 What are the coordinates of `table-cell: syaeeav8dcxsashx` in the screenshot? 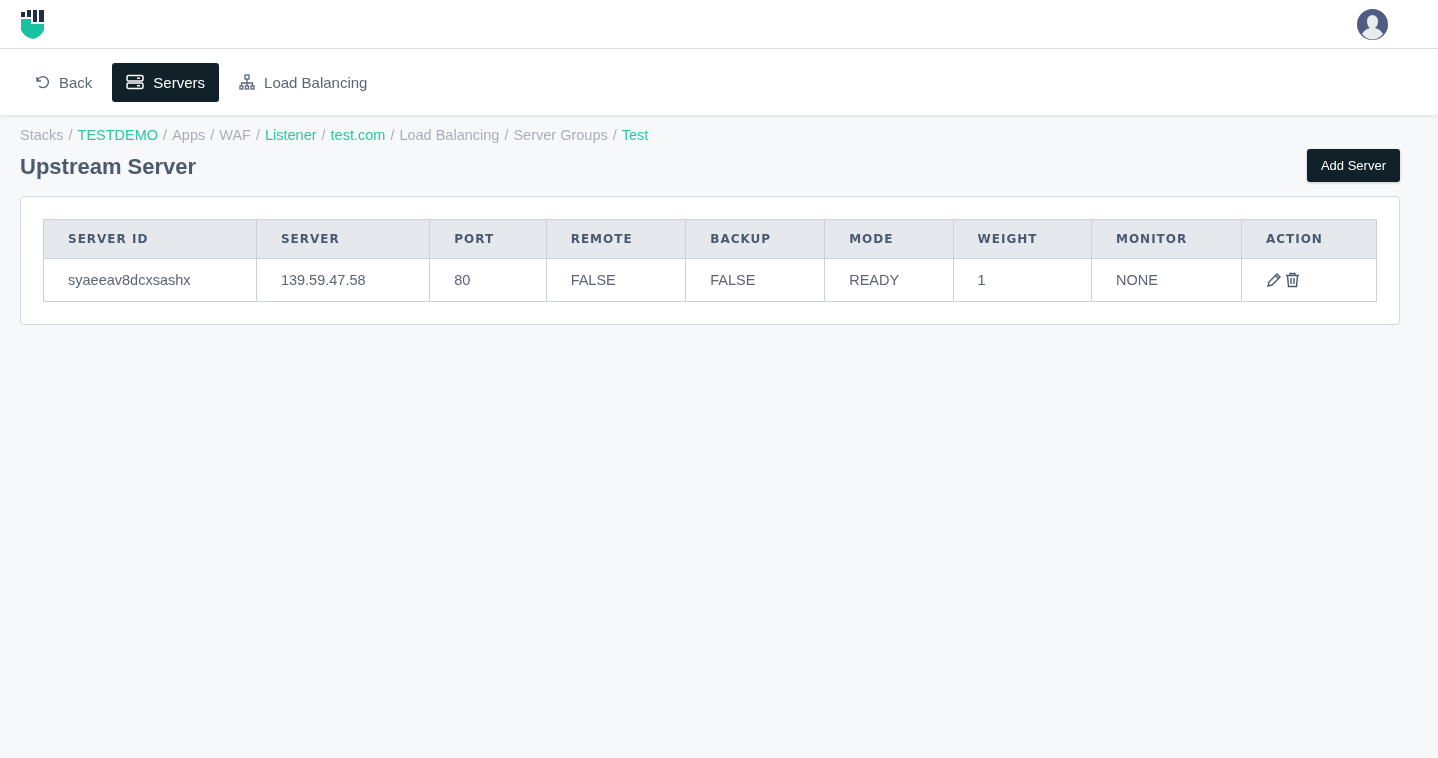 It's located at (150, 280).